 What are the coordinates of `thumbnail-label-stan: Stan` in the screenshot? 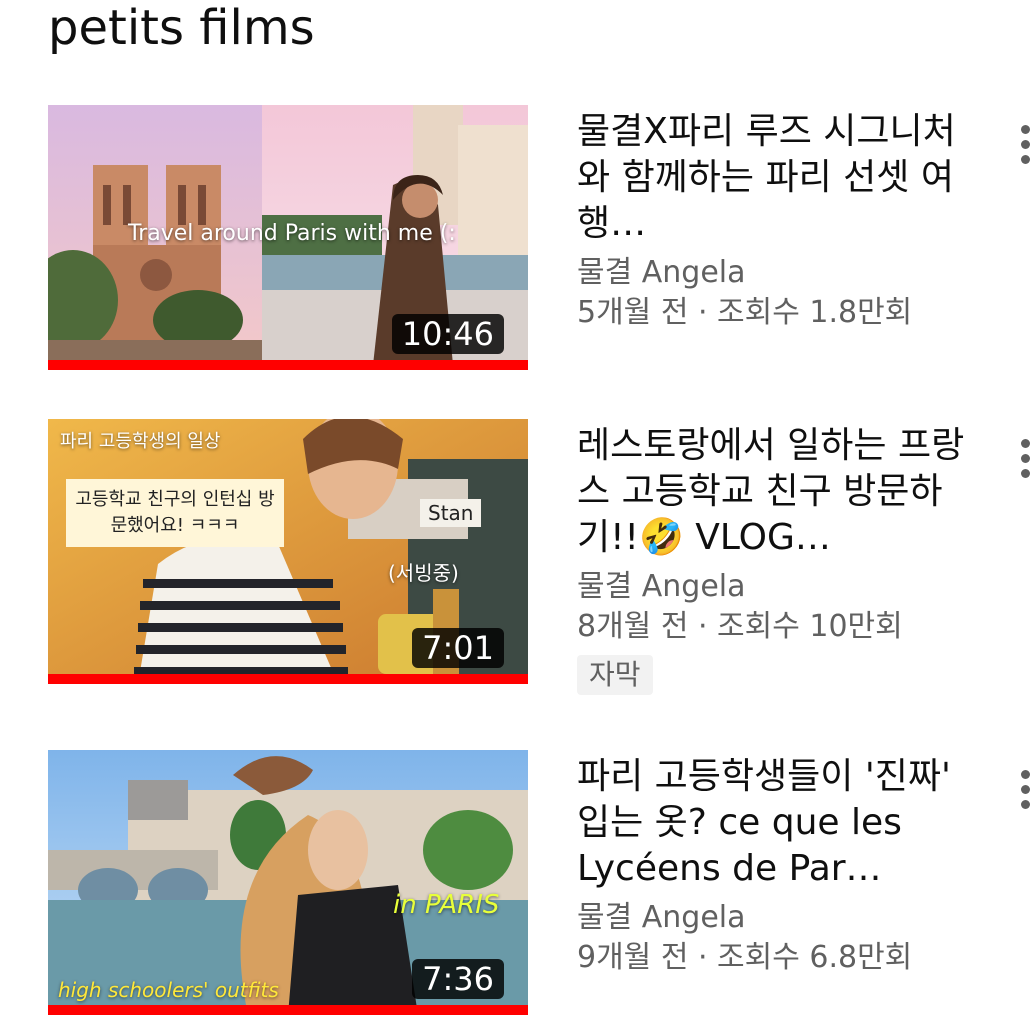 It's located at (451, 513).